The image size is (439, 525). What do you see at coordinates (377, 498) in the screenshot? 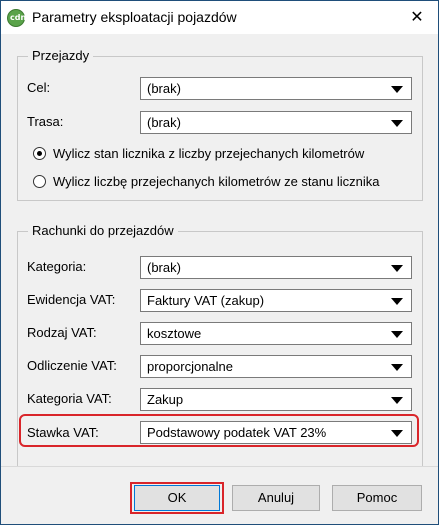
I see `pomoc-button: Pomoc` at bounding box center [377, 498].